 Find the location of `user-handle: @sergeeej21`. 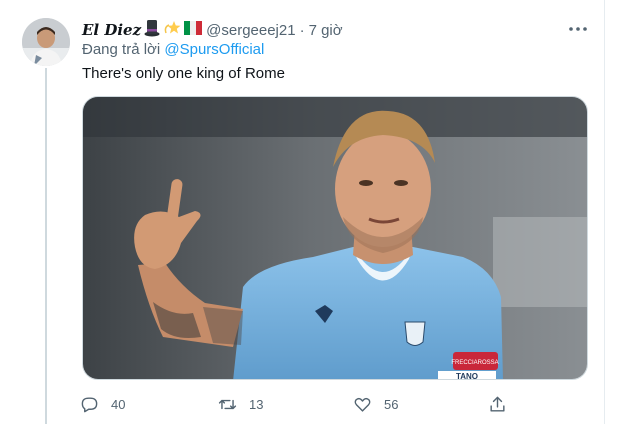

user-handle: @sergeeej21 is located at coordinates (250, 30).